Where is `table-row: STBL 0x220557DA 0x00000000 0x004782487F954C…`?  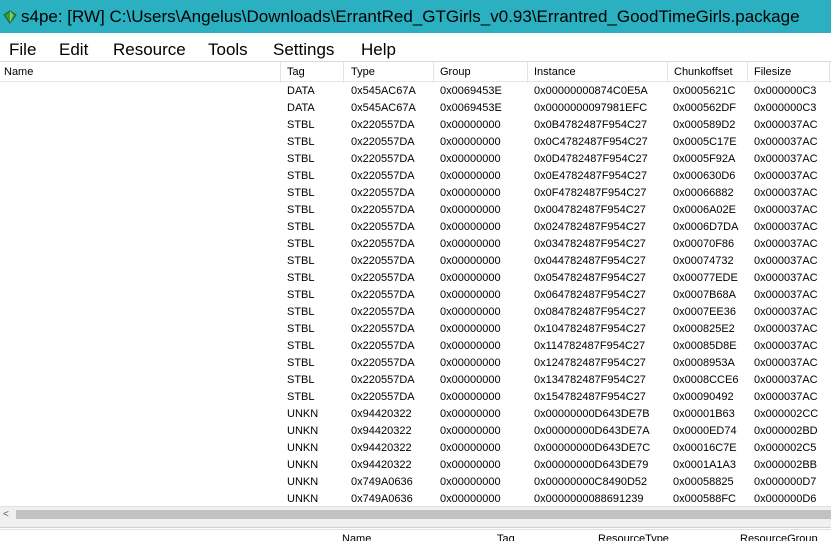
table-row: STBL 0x220557DA 0x00000000 0x004782487F954C… is located at coordinates (415, 210).